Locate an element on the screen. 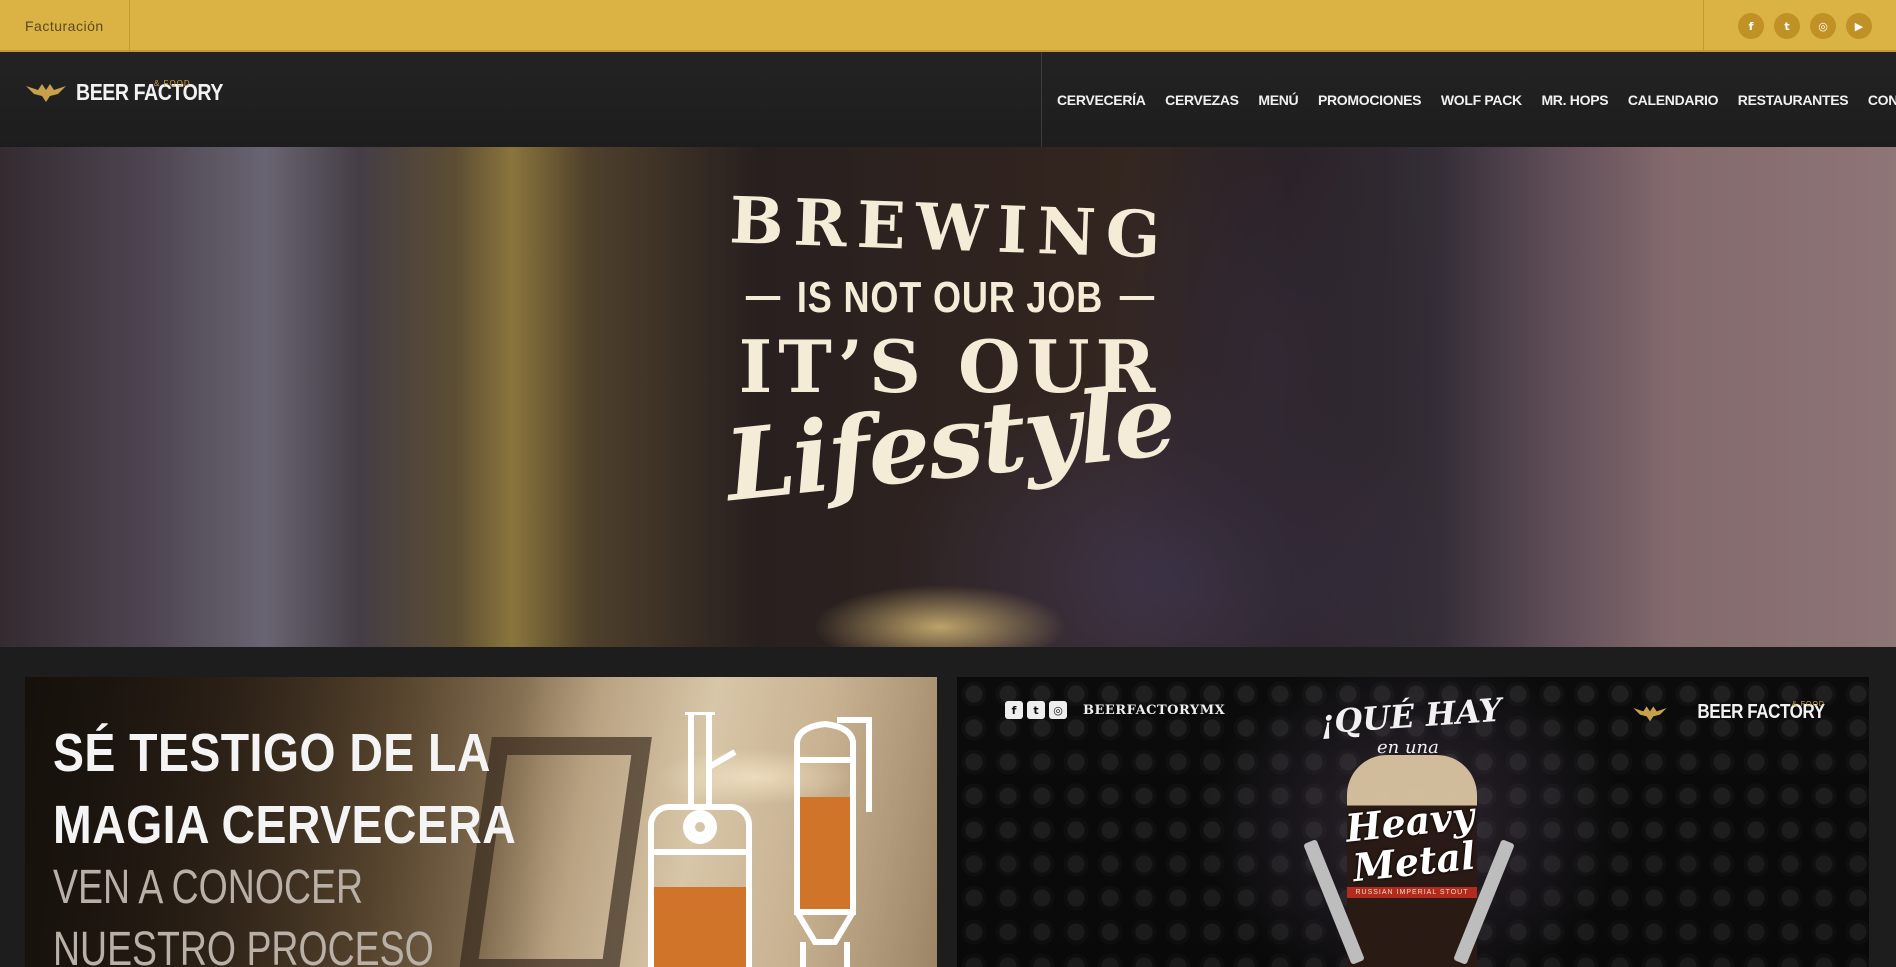 The height and width of the screenshot is (967, 1896). top-bar: Facturación f t ◎ ▶ is located at coordinates (948, 26).